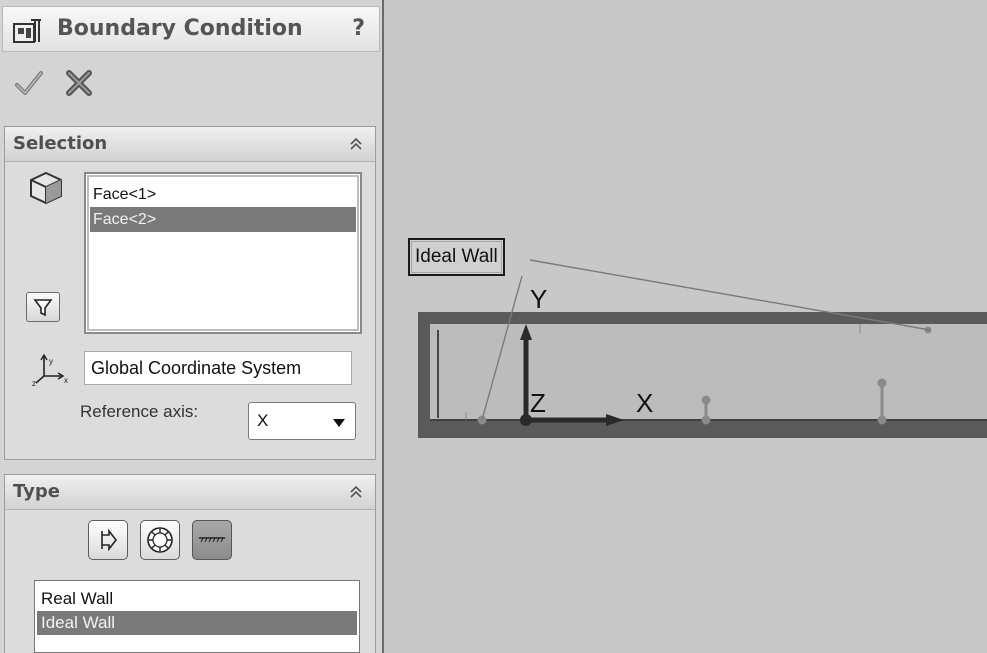  I want to click on pressure-opening-type-button, so click(160, 540).